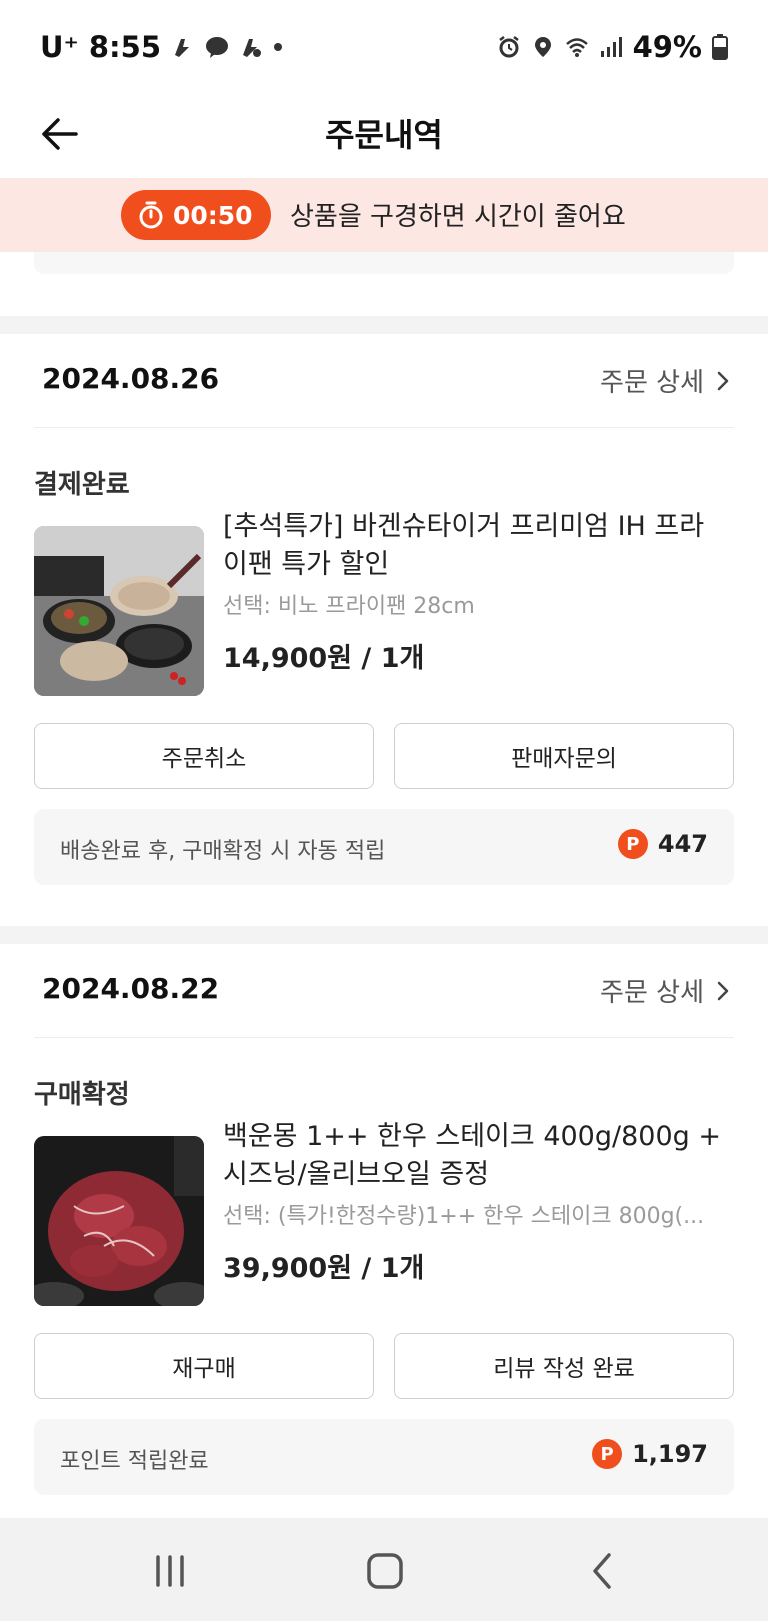 The height and width of the screenshot is (1621, 768). I want to click on signal-icon, so click(611, 47).